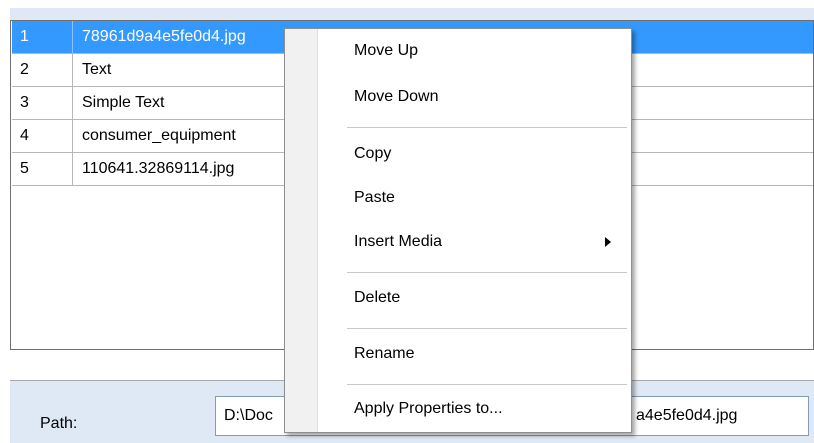  Describe the element at coordinates (42, 169) in the screenshot. I see `row-number: 5` at that location.